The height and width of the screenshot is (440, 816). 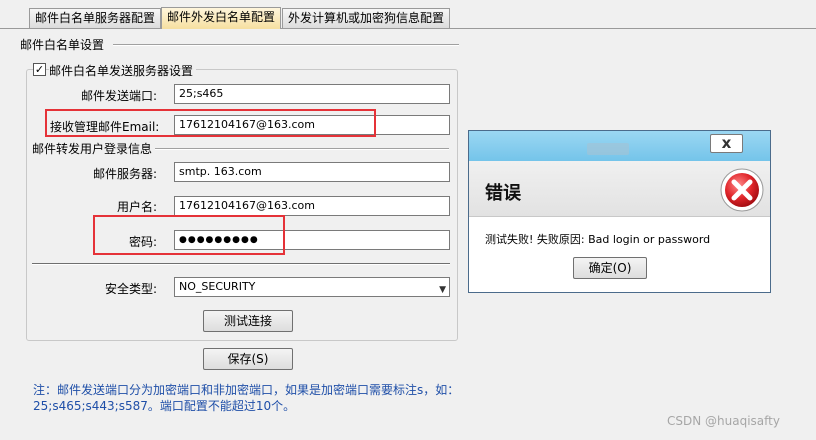 What do you see at coordinates (742, 191) in the screenshot?
I see `error-icon` at bounding box center [742, 191].